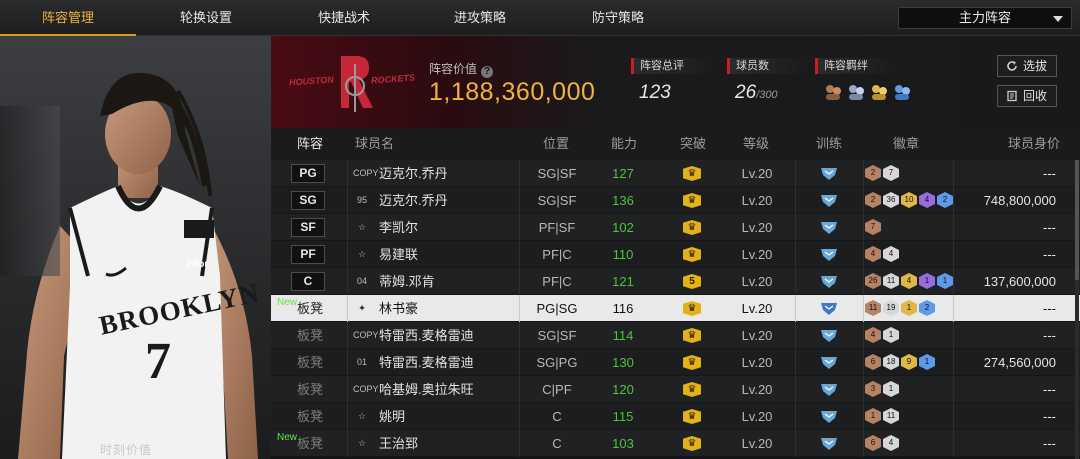 Image resolution: width=1080 pixels, height=459 pixels. I want to click on player-value: ---, so click(1049, 254).